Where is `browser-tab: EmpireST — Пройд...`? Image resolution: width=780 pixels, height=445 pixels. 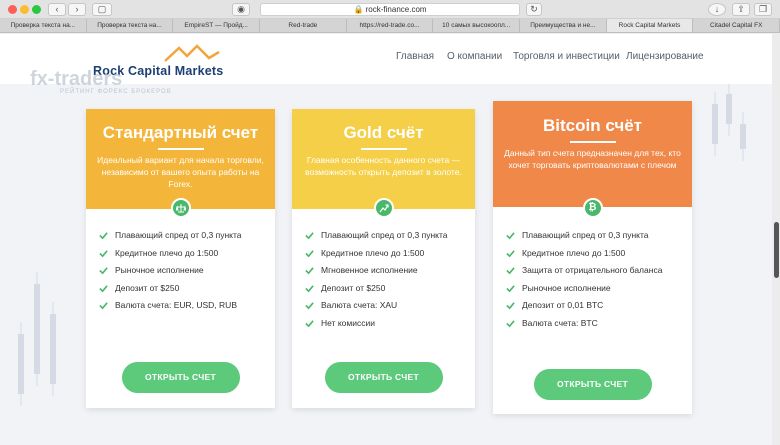 browser-tab: EmpireST — Пройд... is located at coordinates (217, 25).